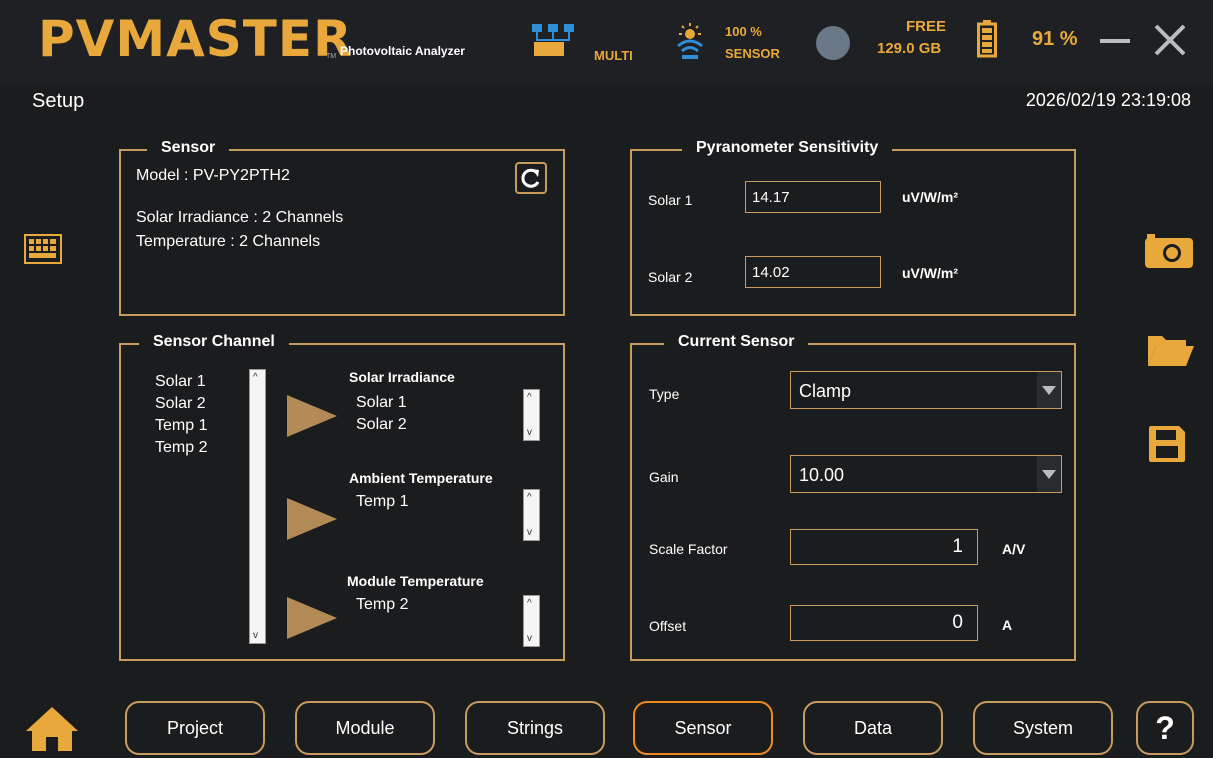  I want to click on battery-percent: 91 %, so click(1055, 39).